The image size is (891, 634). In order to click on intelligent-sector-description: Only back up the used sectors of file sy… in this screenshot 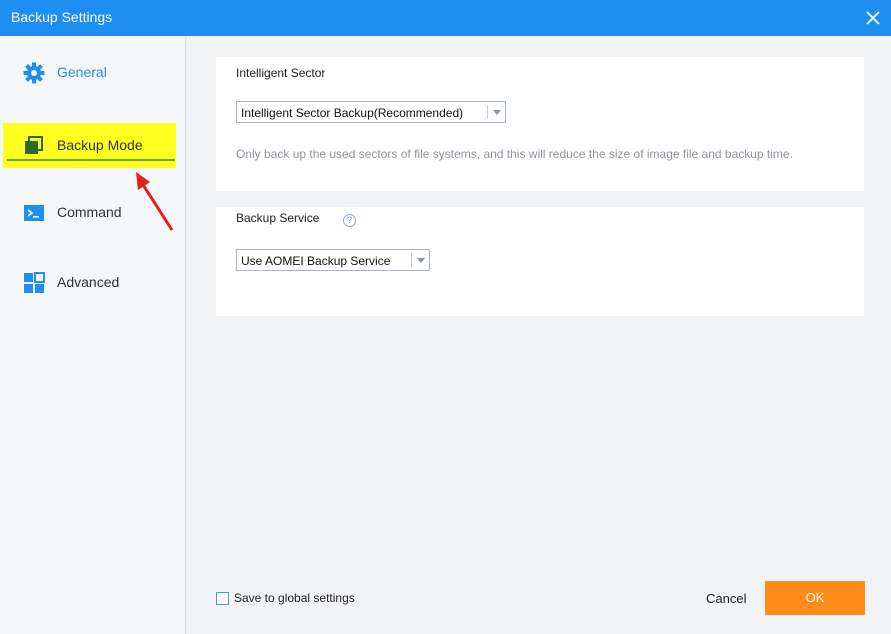, I will do `click(514, 154)`.